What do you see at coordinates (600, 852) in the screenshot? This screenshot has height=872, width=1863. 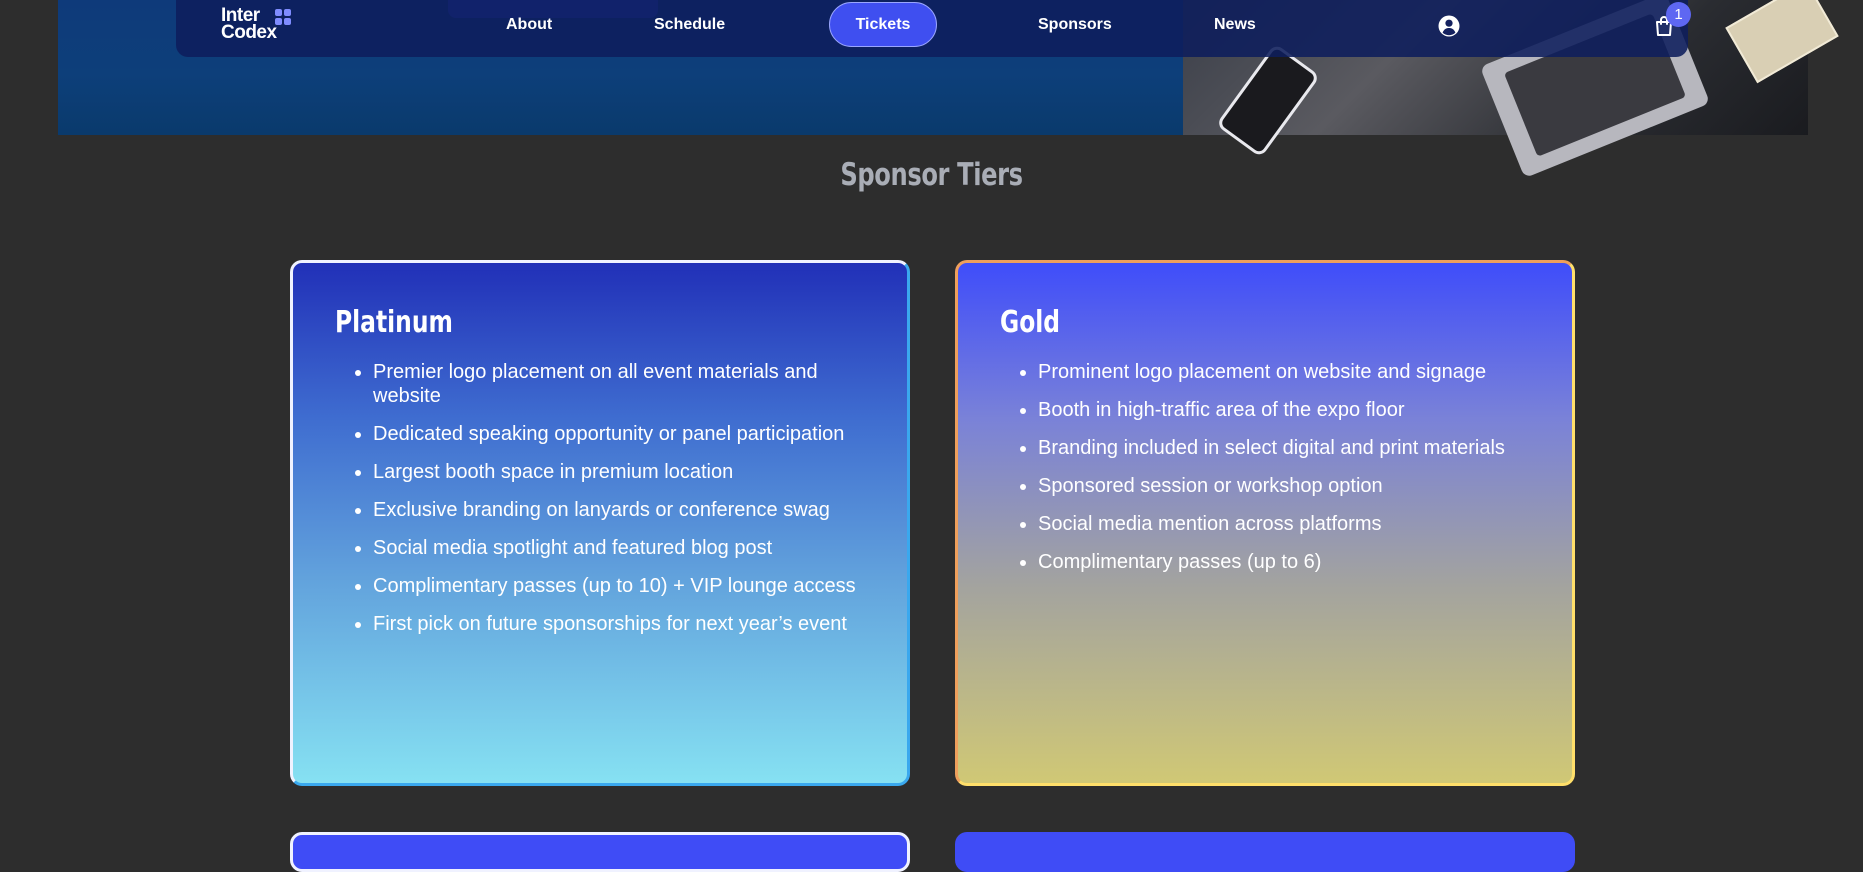 I see `tier-card-next-left` at bounding box center [600, 852].